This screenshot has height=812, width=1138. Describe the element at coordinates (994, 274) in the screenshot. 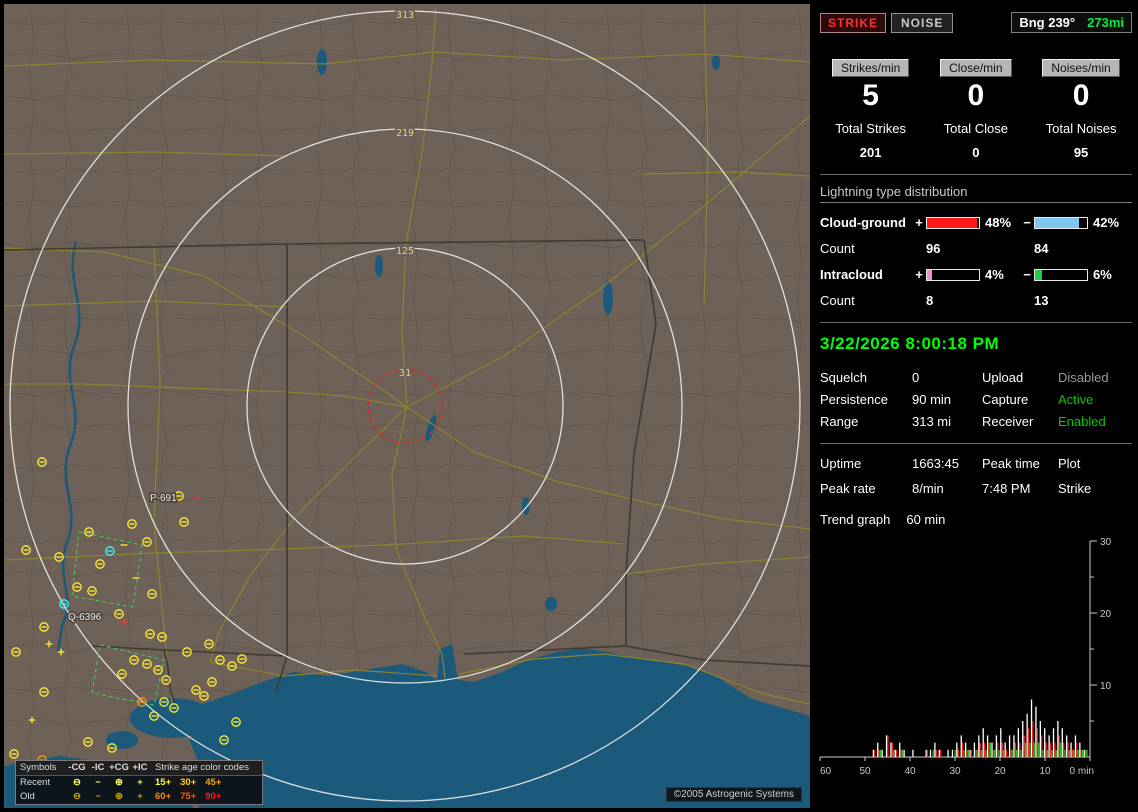

I see `ic-positive-pct: 4%` at that location.